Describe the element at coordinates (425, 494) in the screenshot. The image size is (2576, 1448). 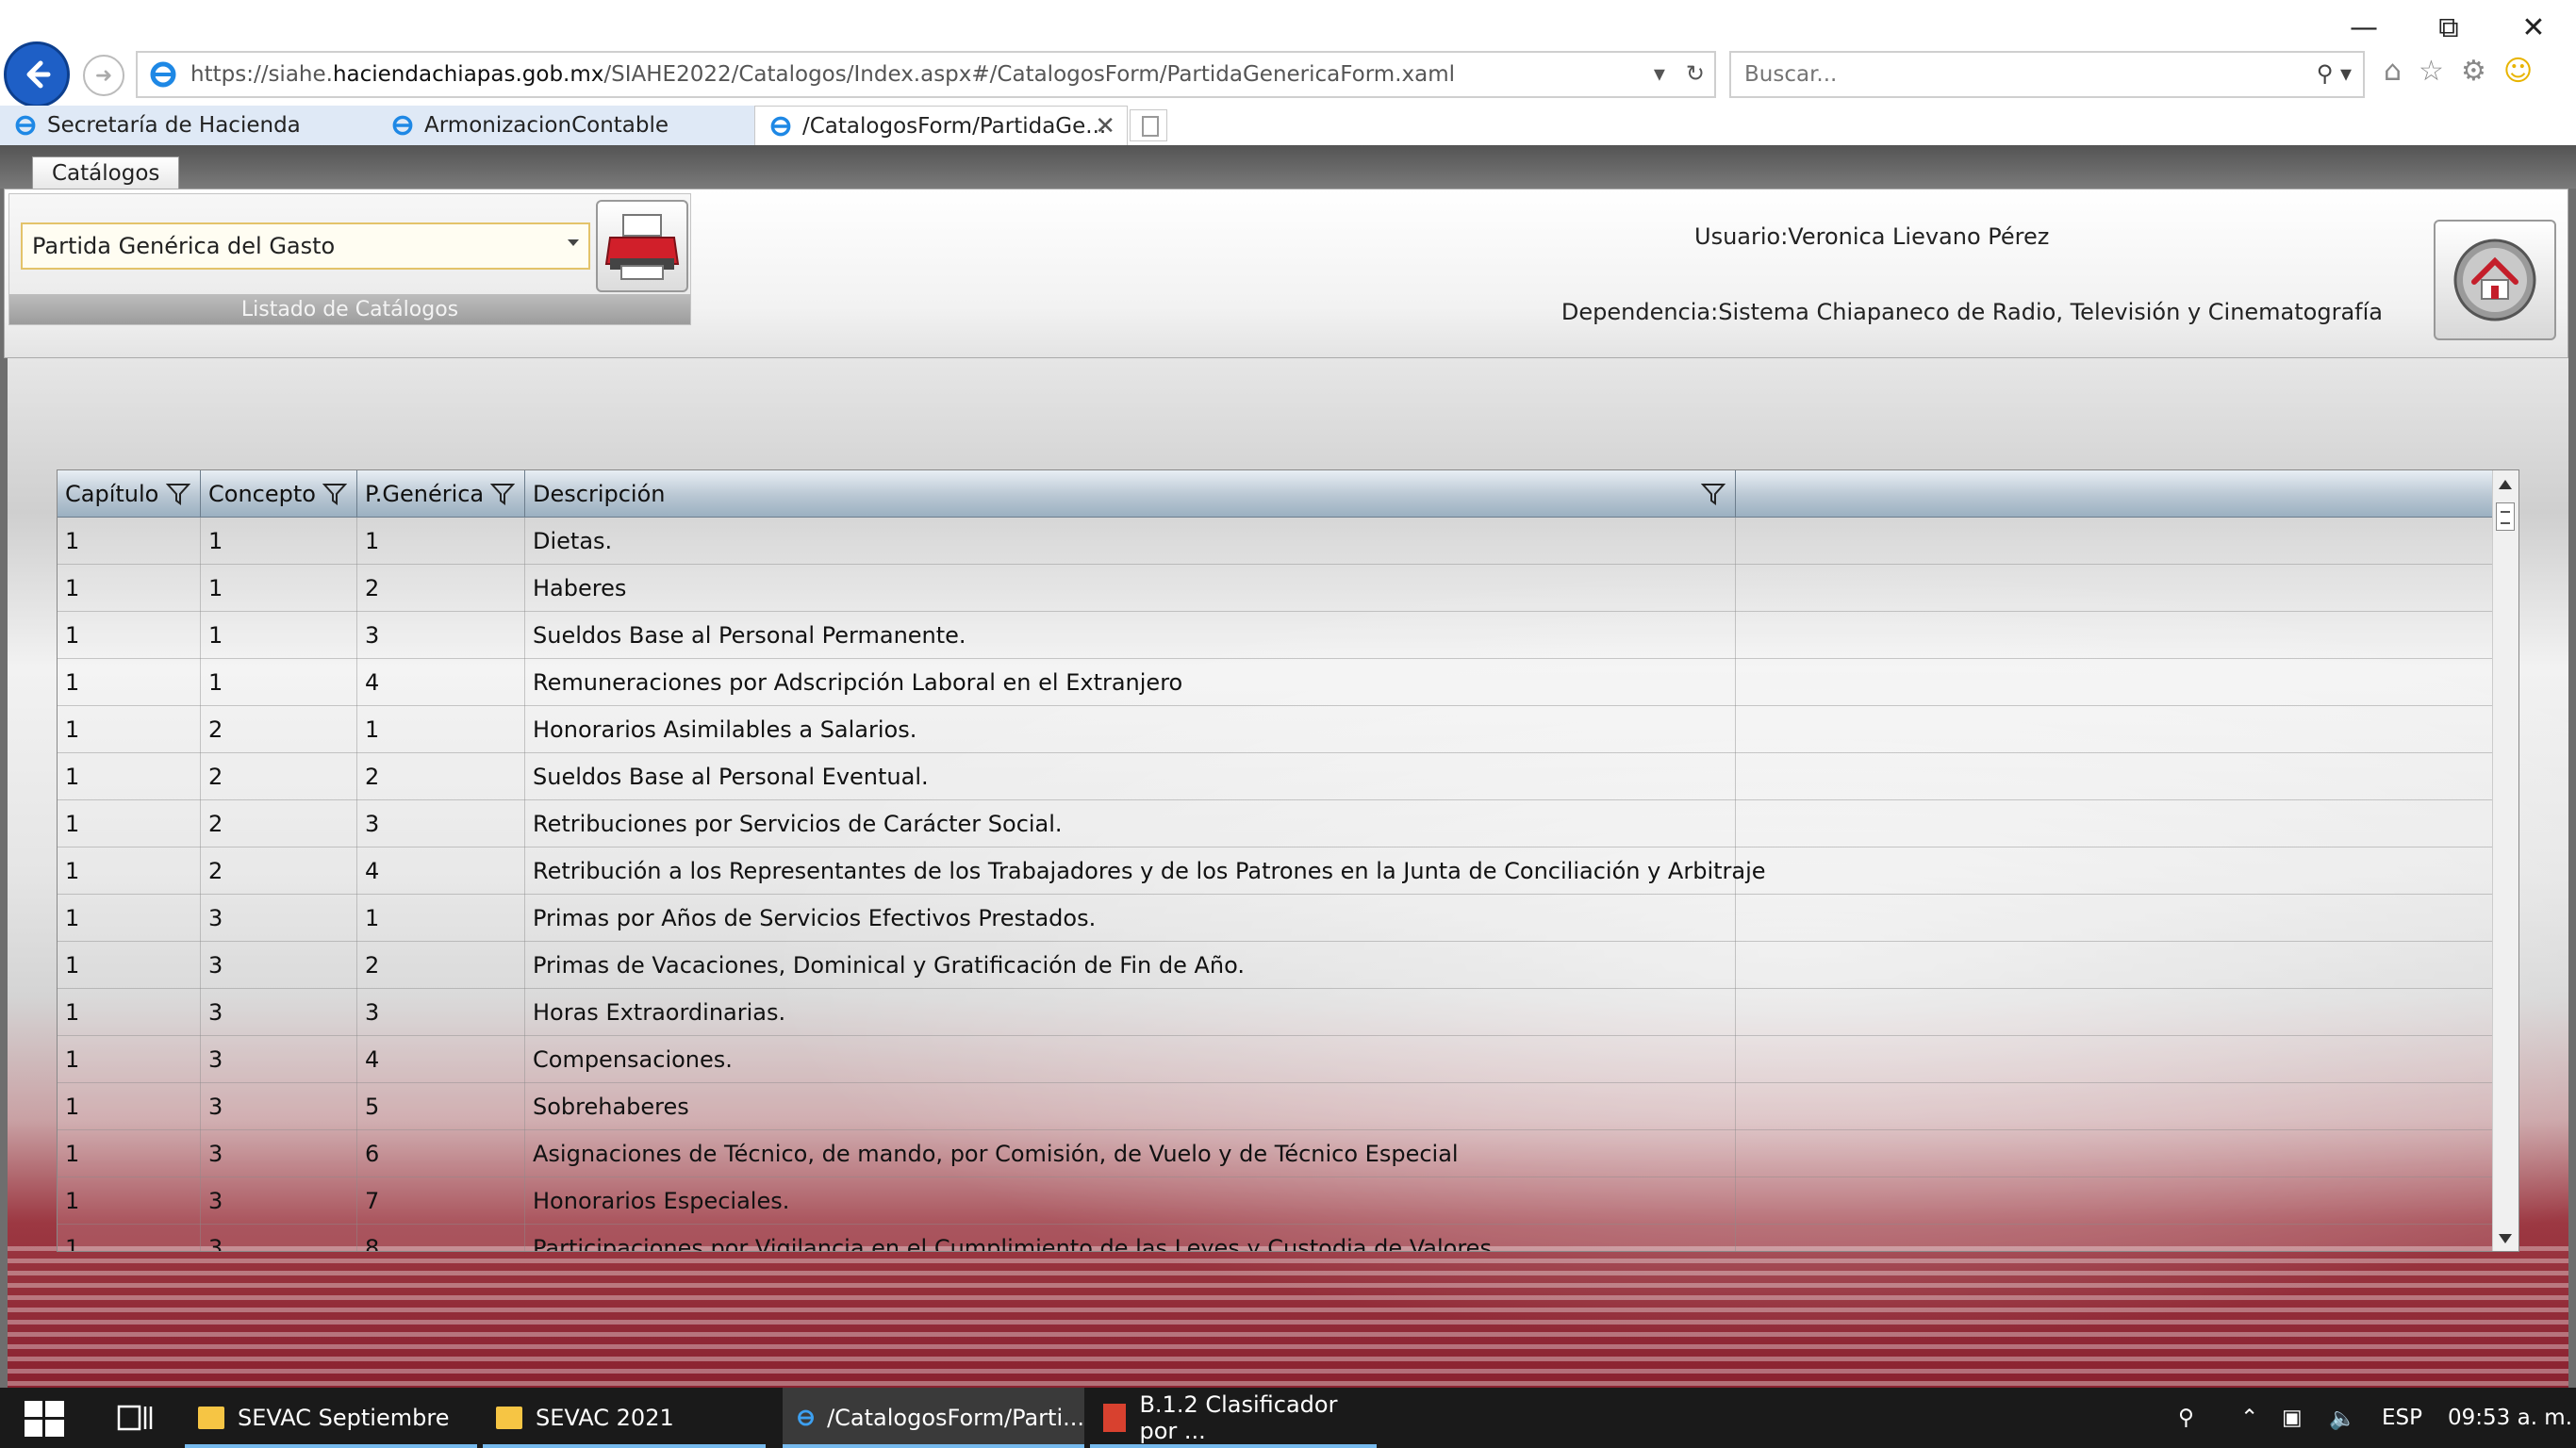
I see `column-header-label: P.Genérica` at that location.